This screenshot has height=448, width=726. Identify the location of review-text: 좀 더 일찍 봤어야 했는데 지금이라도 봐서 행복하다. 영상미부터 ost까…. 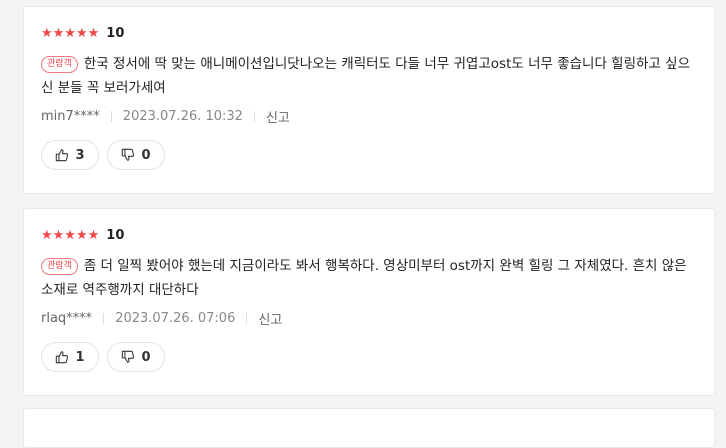
(364, 278).